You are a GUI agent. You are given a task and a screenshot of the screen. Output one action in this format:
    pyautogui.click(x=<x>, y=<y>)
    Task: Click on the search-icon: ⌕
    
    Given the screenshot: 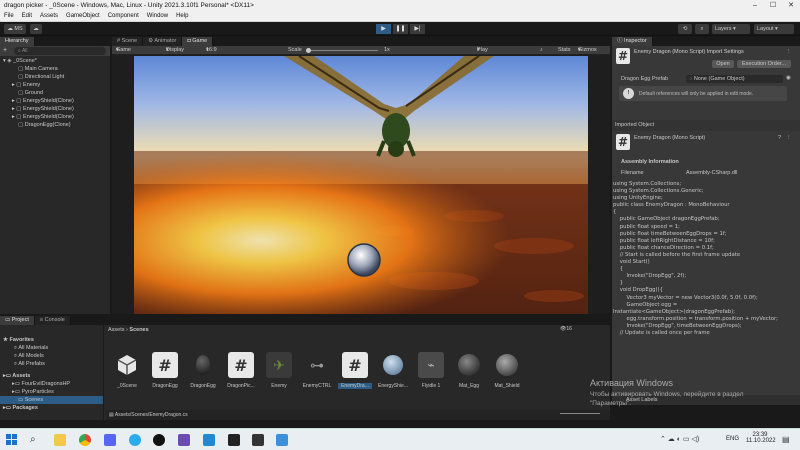 What is the action you would take?
    pyautogui.click(x=36, y=440)
    